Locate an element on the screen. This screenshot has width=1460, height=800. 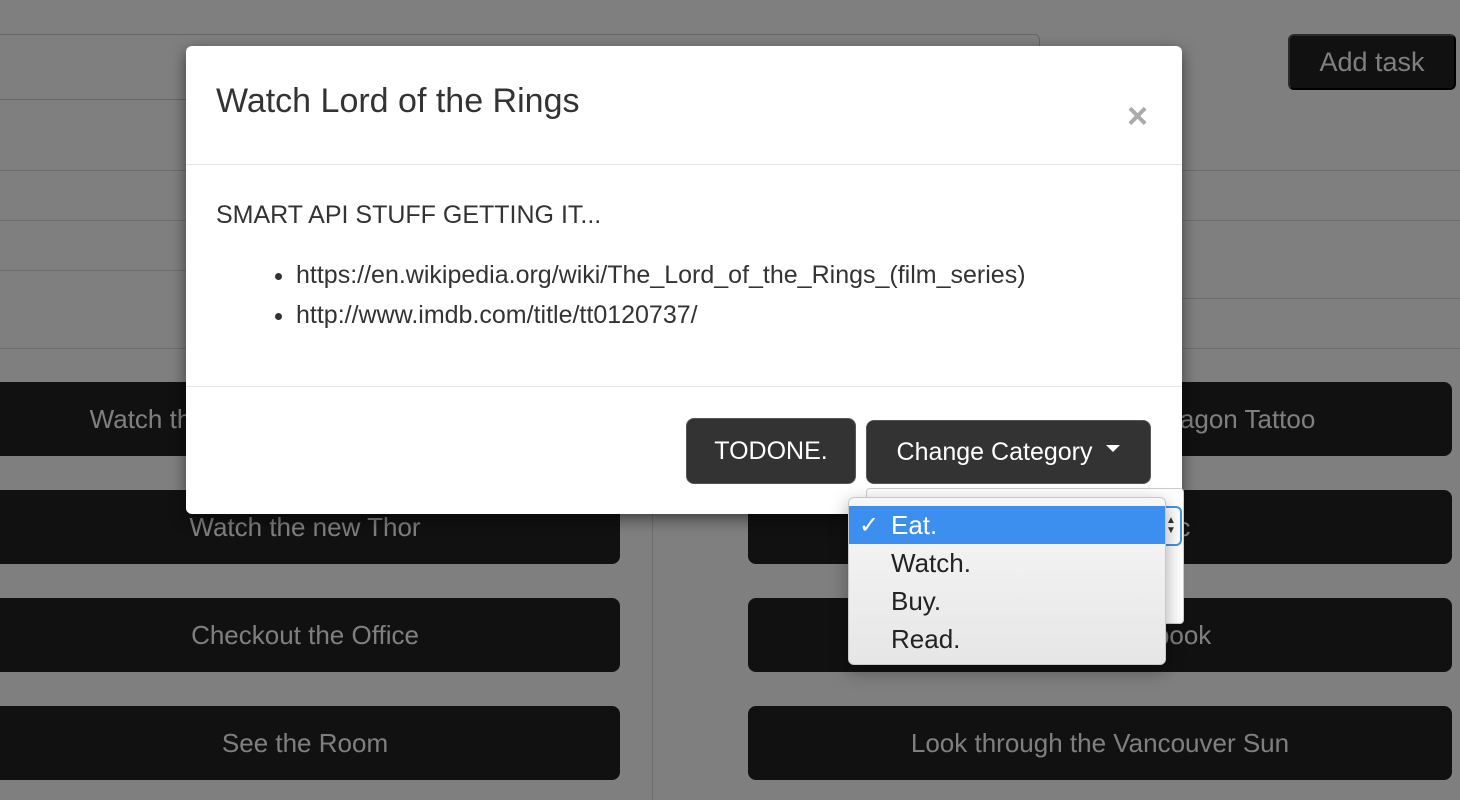
todone-button: TODONE. is located at coordinates (771, 451).